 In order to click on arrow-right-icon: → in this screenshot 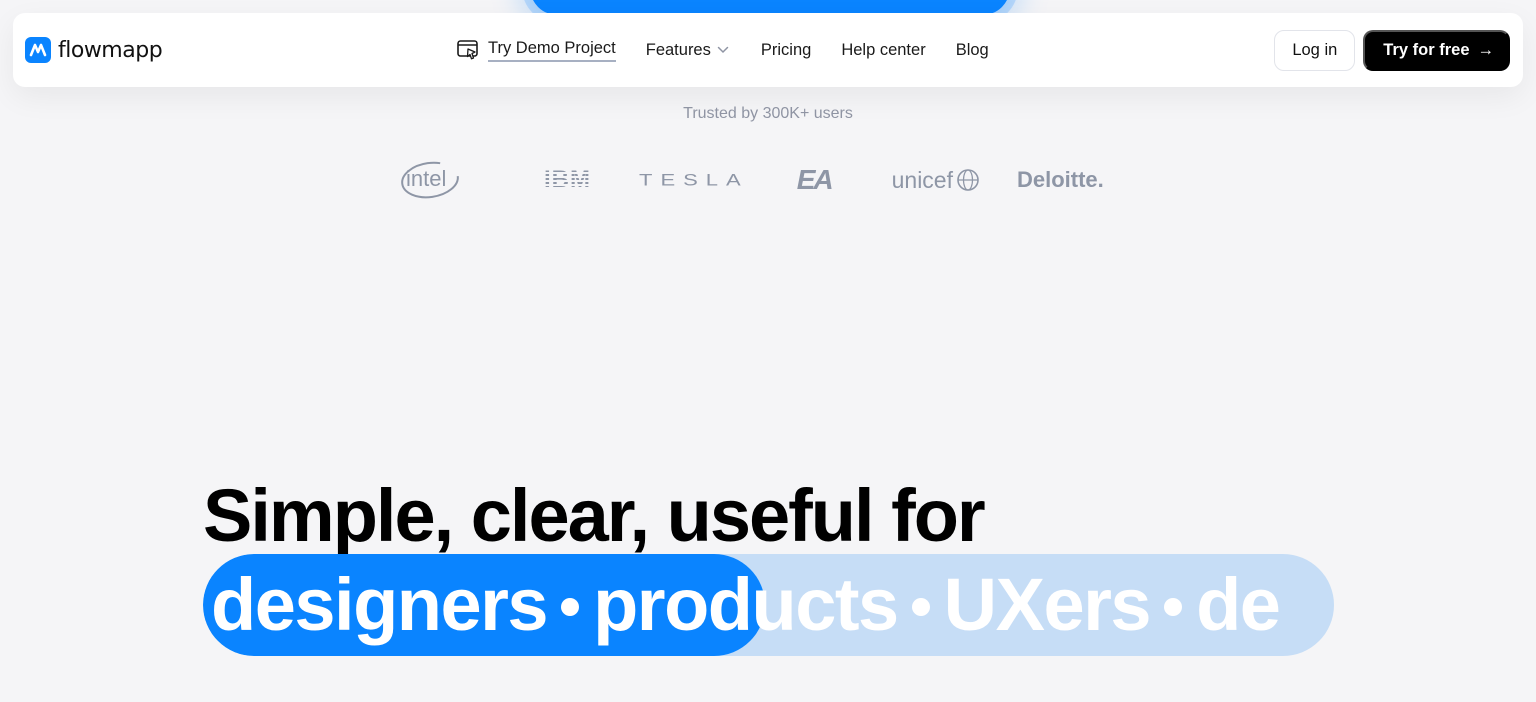, I will do `click(1486, 50)`.